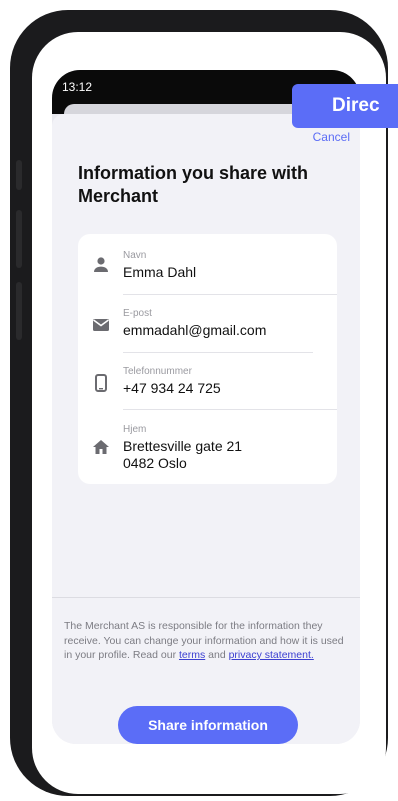  What do you see at coordinates (19, 175) in the screenshot?
I see `phone-side-button` at bounding box center [19, 175].